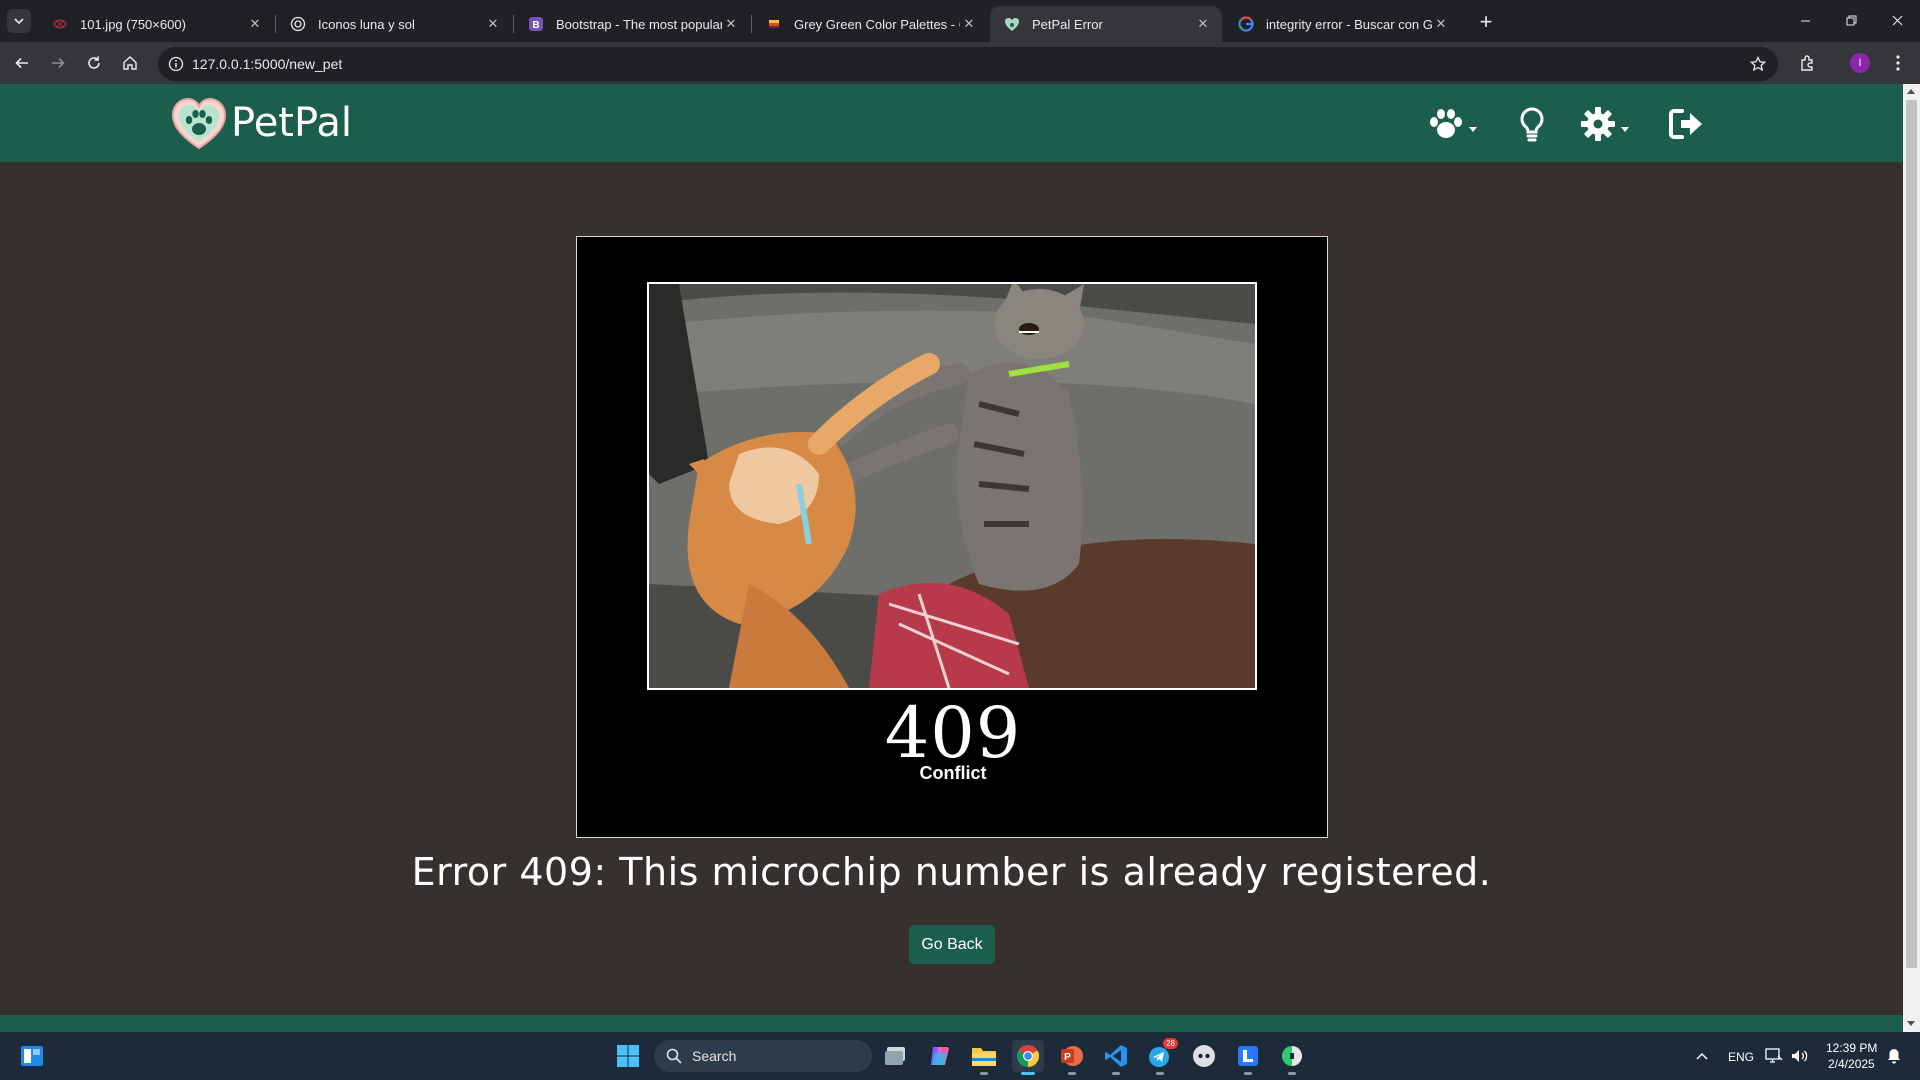 The width and height of the screenshot is (1920, 1080). I want to click on home-button, so click(130, 63).